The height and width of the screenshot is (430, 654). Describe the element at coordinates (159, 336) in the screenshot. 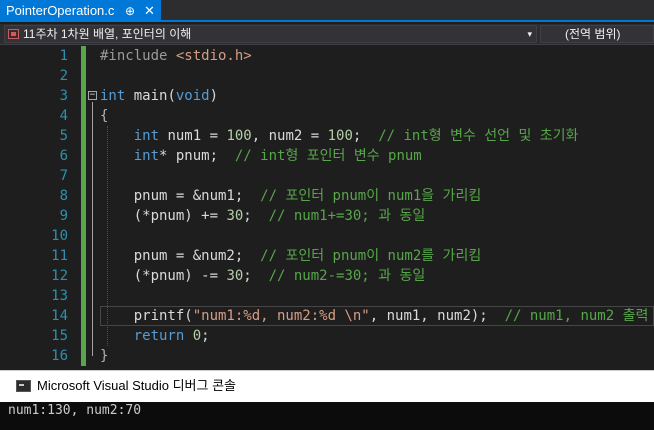

I see `code-token: return` at that location.